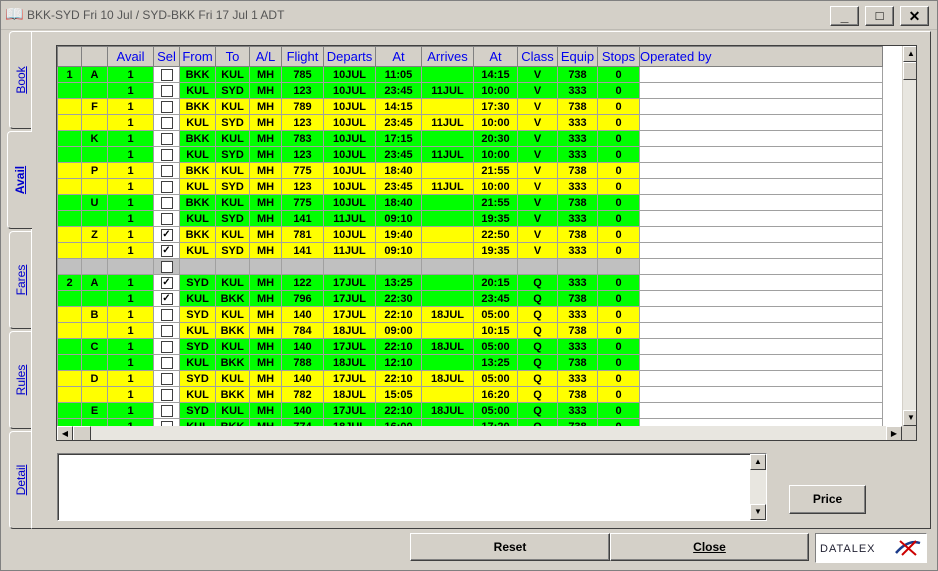 The image size is (938, 571). I want to click on table-row: E 1 SYD KUL MH 140 17JUL 22:10 18JUL 05:00 Q 333 0, so click(470, 410).